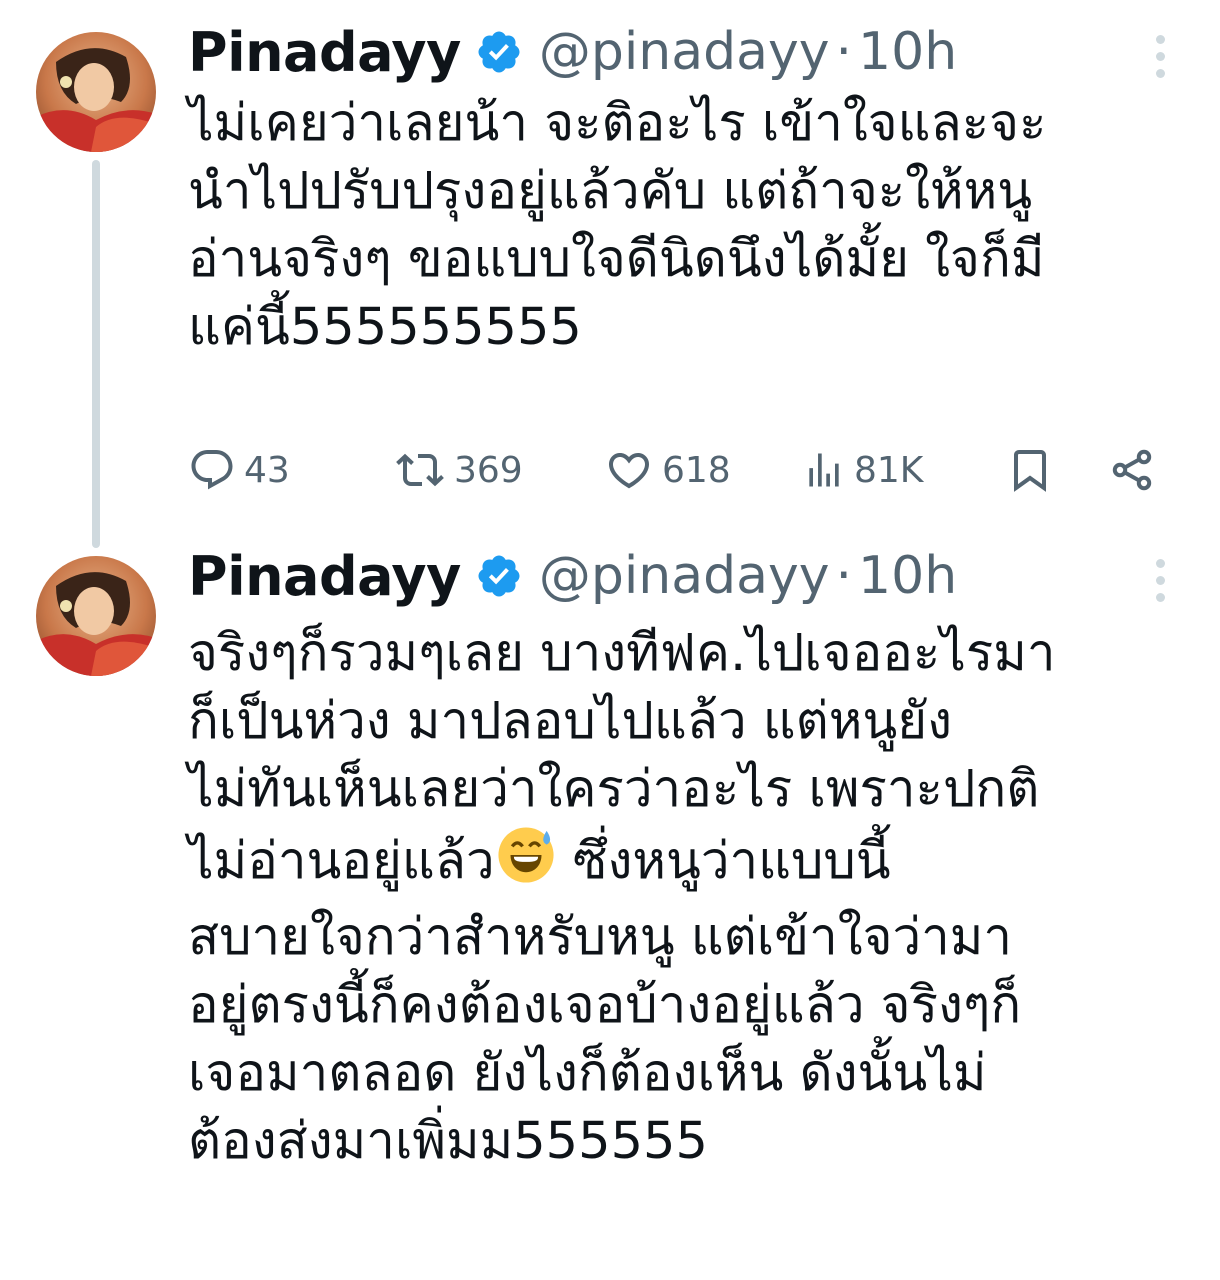 The width and height of the screenshot is (1220, 1280). What do you see at coordinates (526, 864) in the screenshot?
I see `grinning-face-with-sweat-icon` at bounding box center [526, 864].